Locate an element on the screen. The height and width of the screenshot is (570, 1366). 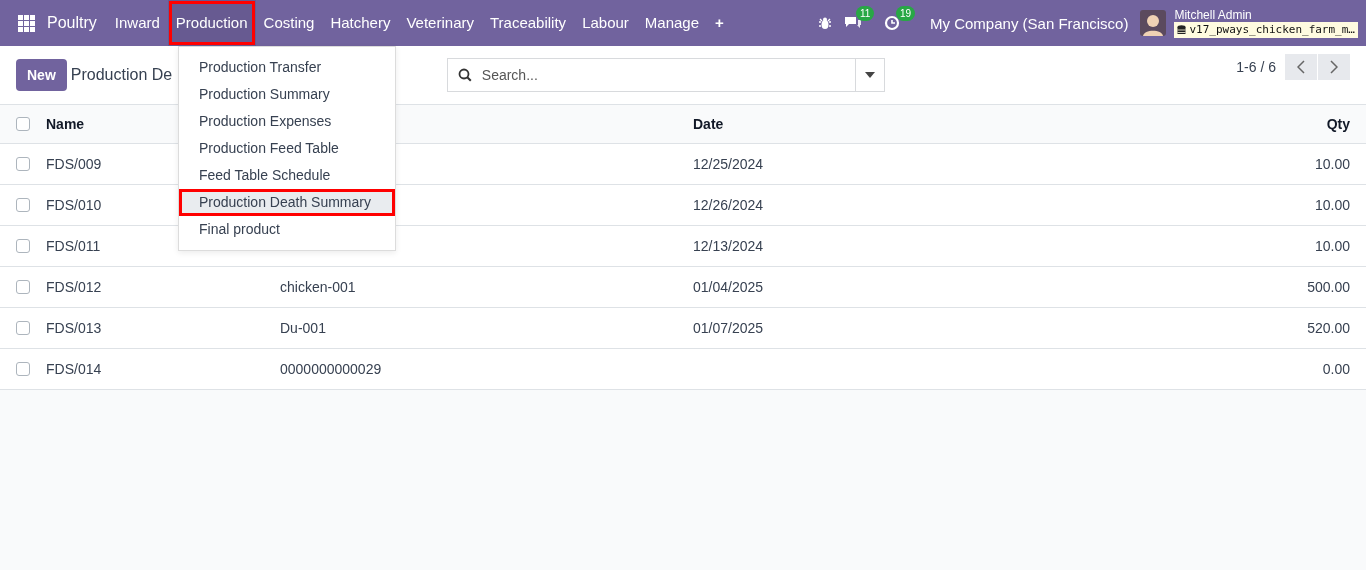
column-header: Name is located at coordinates (65, 124).